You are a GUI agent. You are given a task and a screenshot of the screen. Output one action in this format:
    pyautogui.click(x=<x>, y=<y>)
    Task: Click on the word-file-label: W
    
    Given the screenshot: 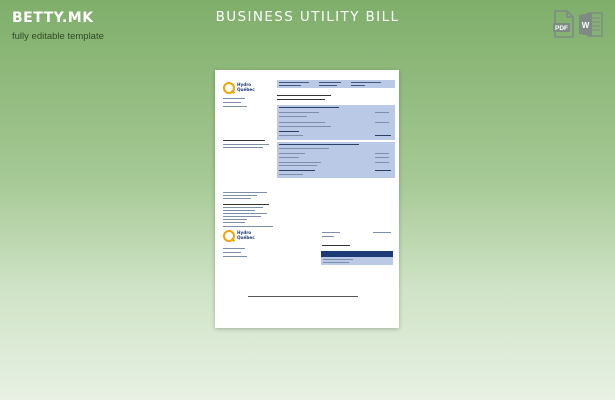 What is the action you would take?
    pyautogui.click(x=586, y=25)
    